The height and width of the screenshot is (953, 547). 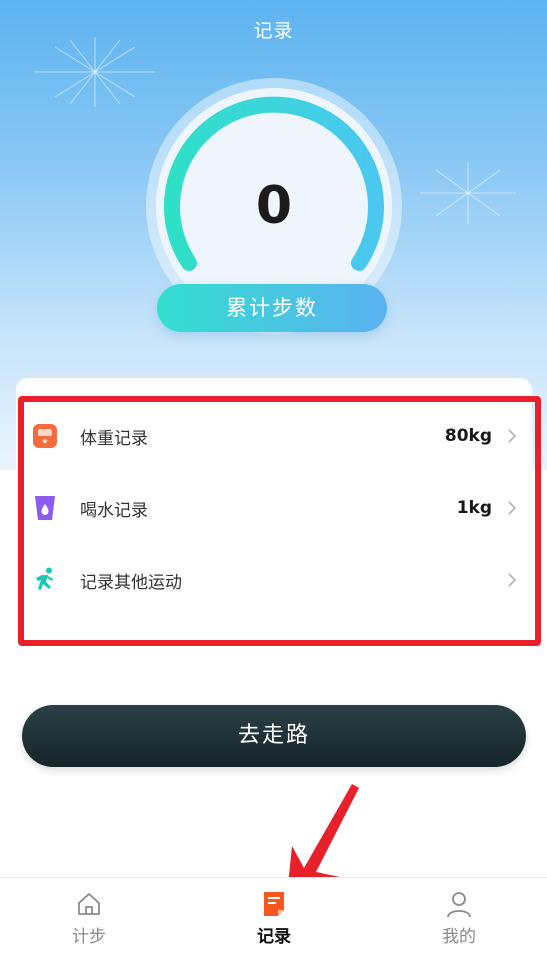 I want to click on page-title: 记录, so click(x=273, y=31).